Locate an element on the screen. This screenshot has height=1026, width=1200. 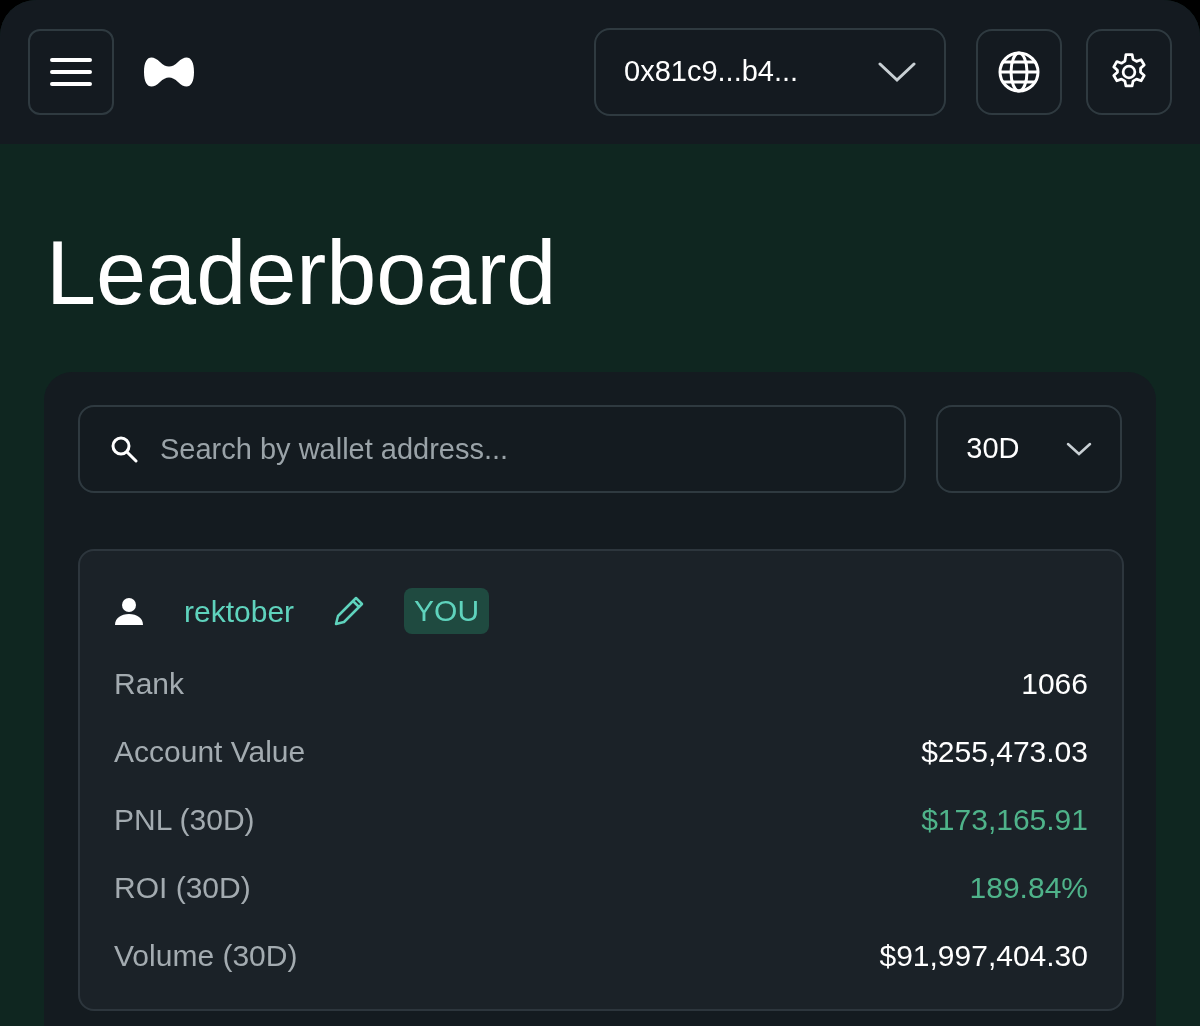
menu-icon is located at coordinates (71, 72).